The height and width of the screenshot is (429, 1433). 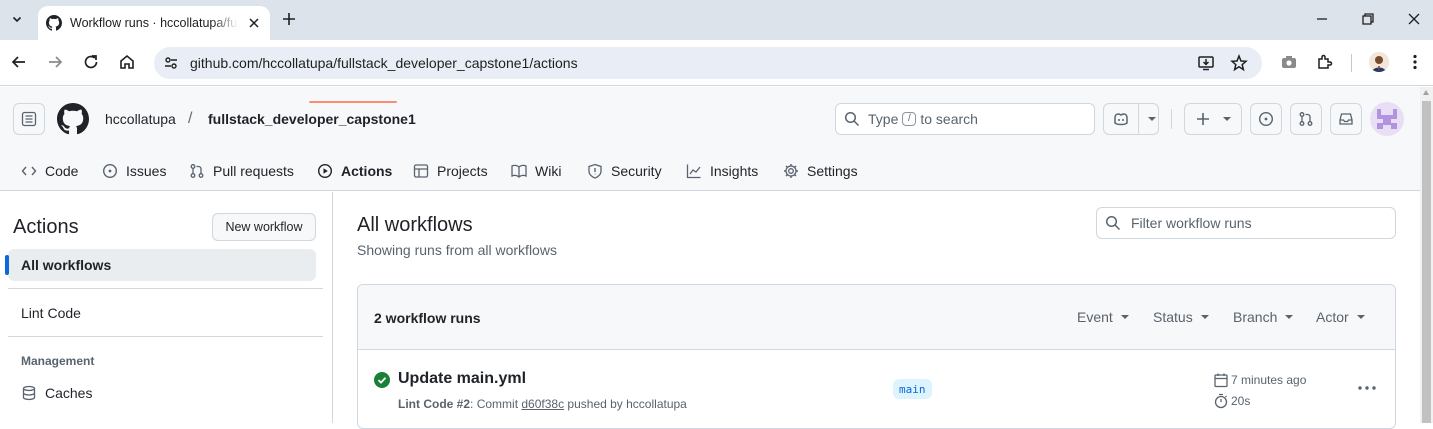 I want to click on run-number: #2, so click(x=463, y=404).